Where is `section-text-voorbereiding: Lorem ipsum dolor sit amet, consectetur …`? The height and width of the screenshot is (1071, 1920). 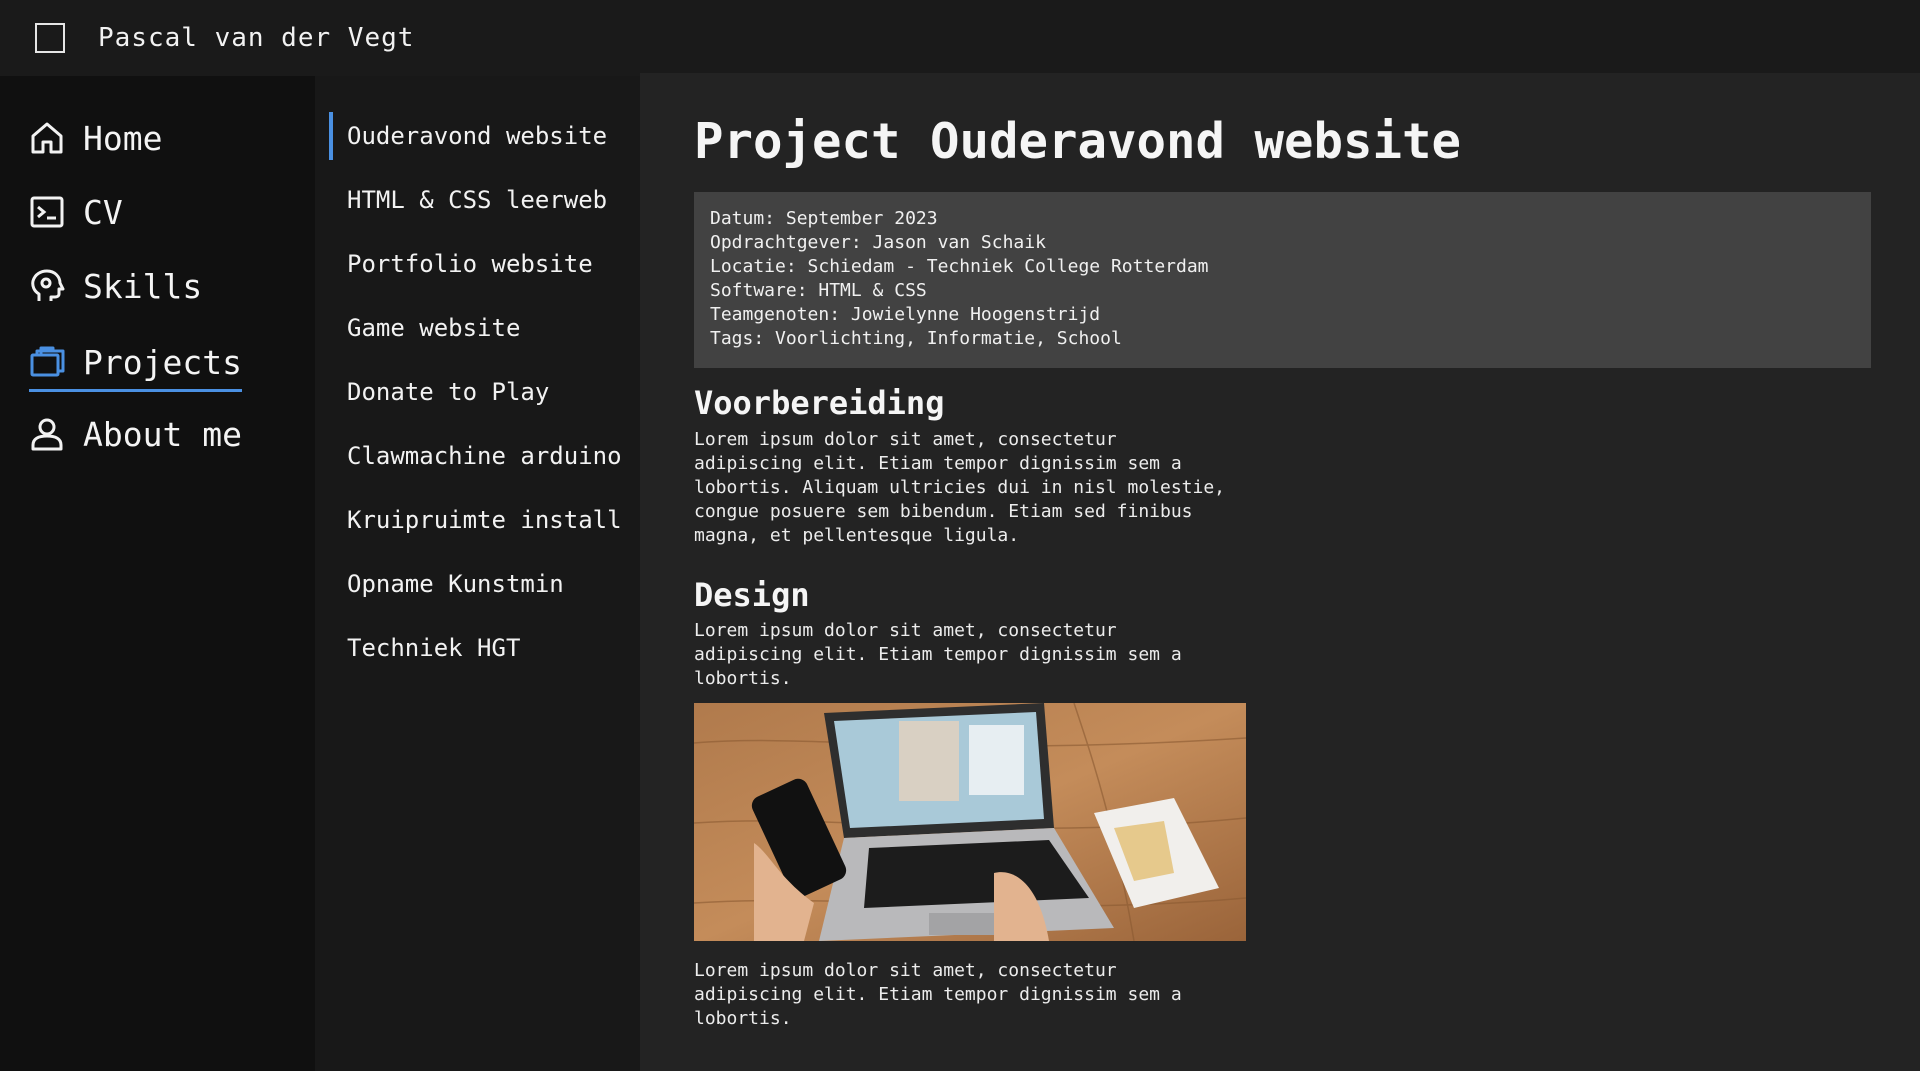
section-text-voorbereiding: Lorem ipsum dolor sit amet, consectetur … is located at coordinates (960, 487).